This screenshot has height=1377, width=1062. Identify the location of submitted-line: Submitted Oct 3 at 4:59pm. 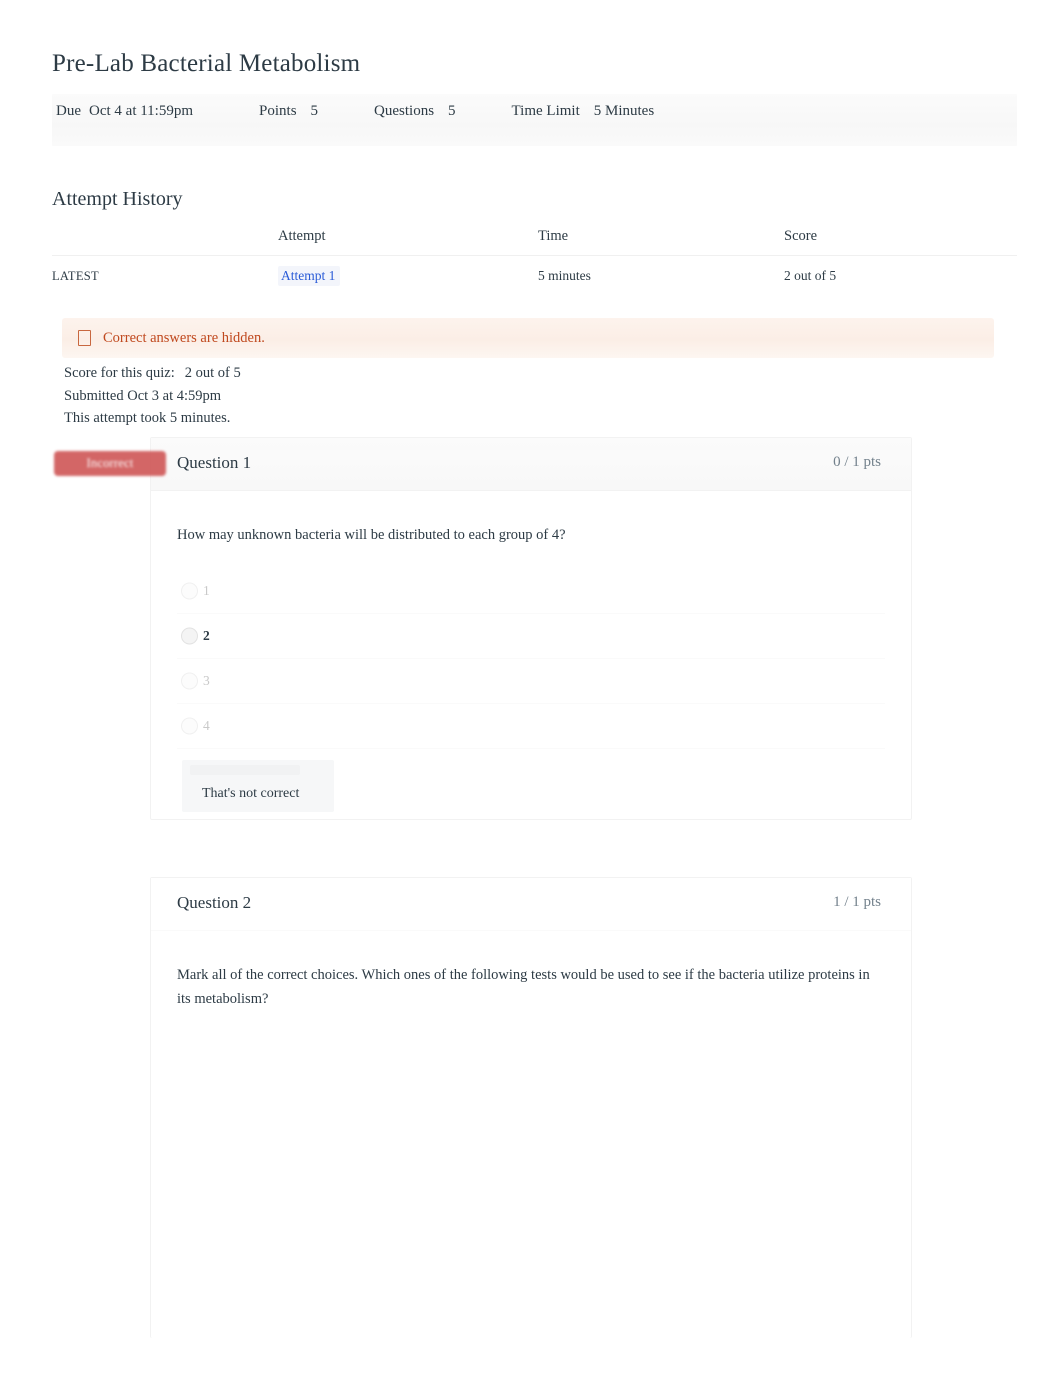
(143, 395).